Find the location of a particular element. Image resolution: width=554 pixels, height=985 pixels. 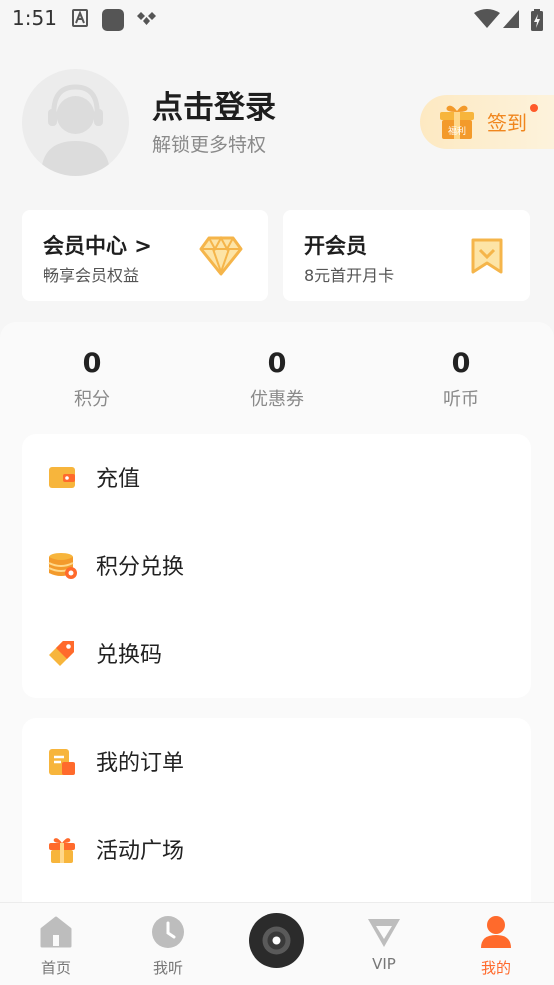

profile-header: 点击登录 解锁更多特权 福利 签到 is located at coordinates (277, 125).